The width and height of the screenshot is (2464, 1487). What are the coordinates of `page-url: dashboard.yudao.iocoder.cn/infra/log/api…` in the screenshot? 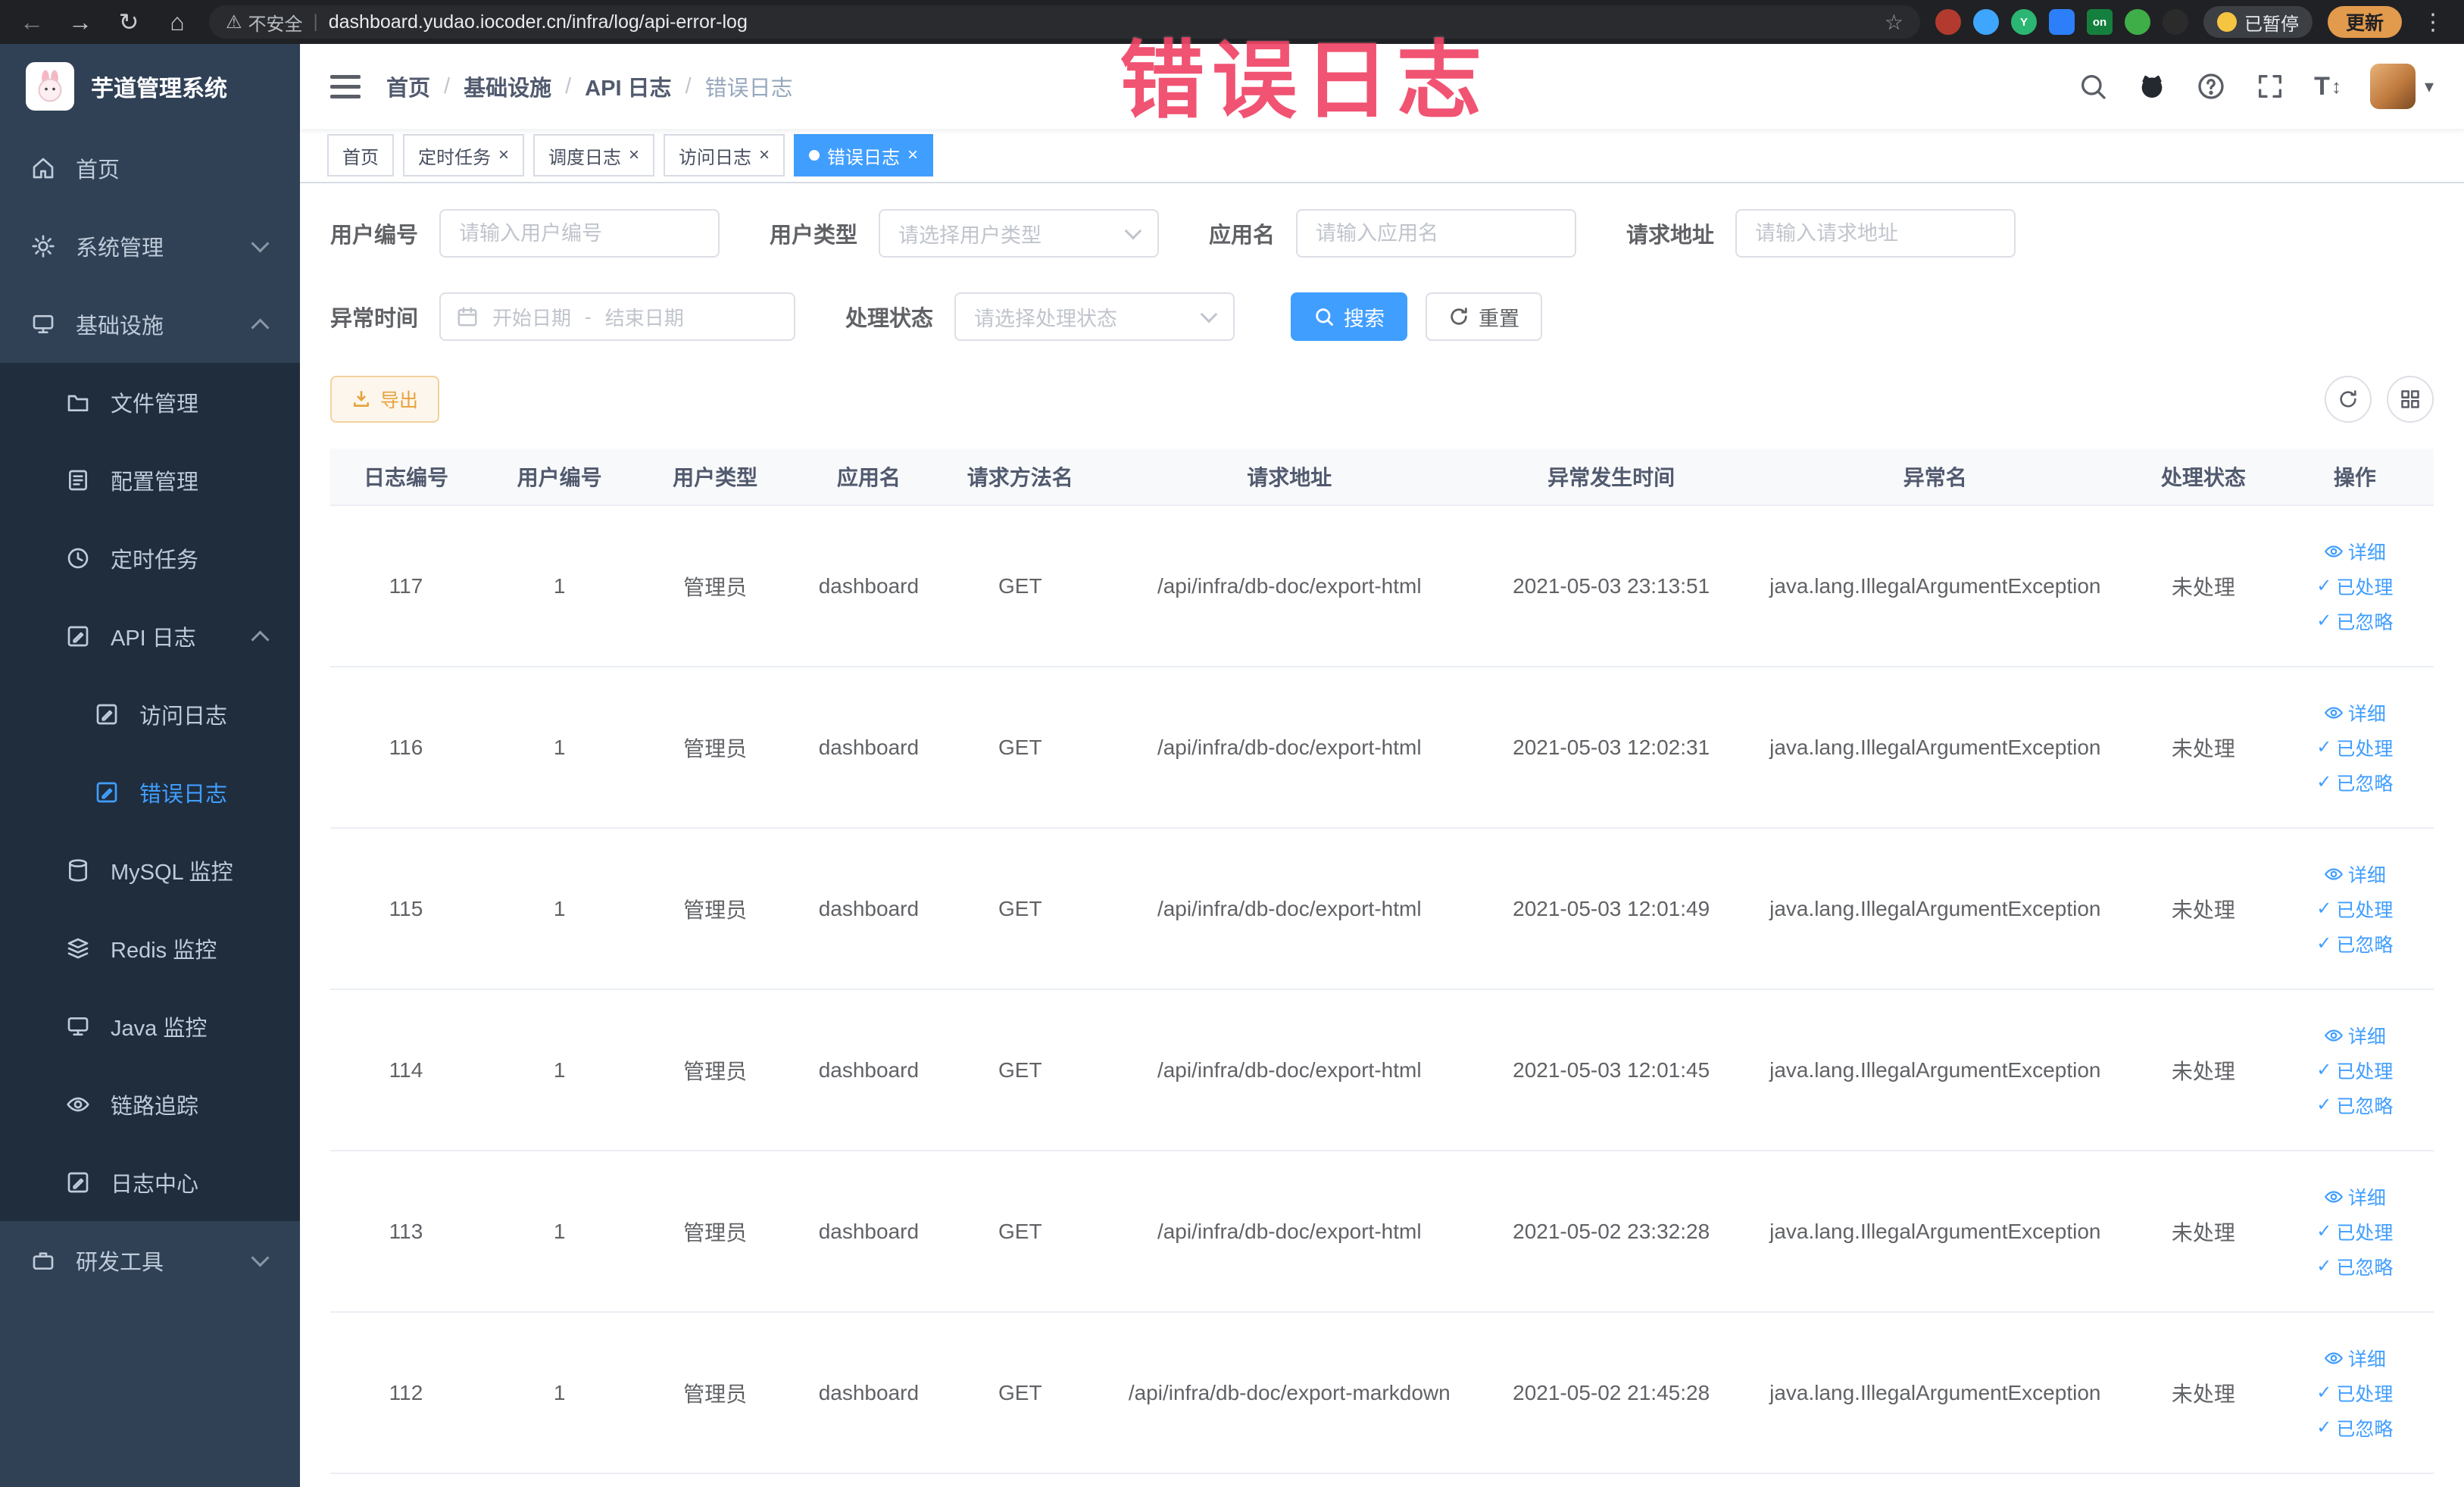 It's located at (538, 22).